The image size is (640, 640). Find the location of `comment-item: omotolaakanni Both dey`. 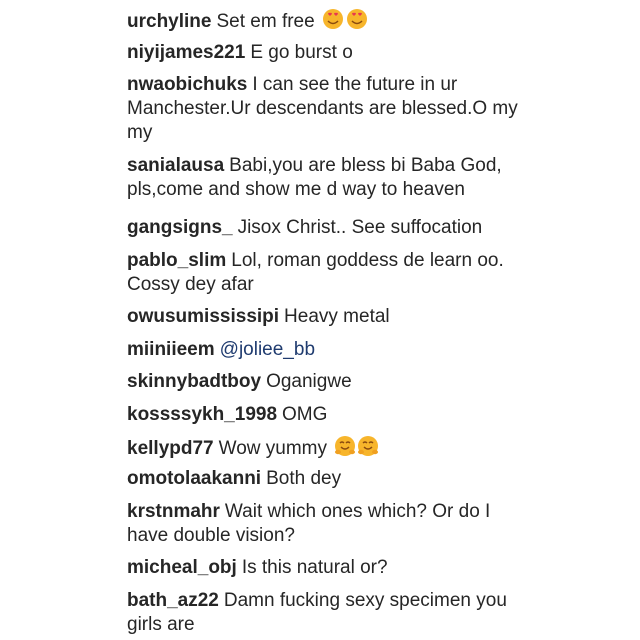

comment-item: omotolaakanni Both dey is located at coordinates (327, 479).